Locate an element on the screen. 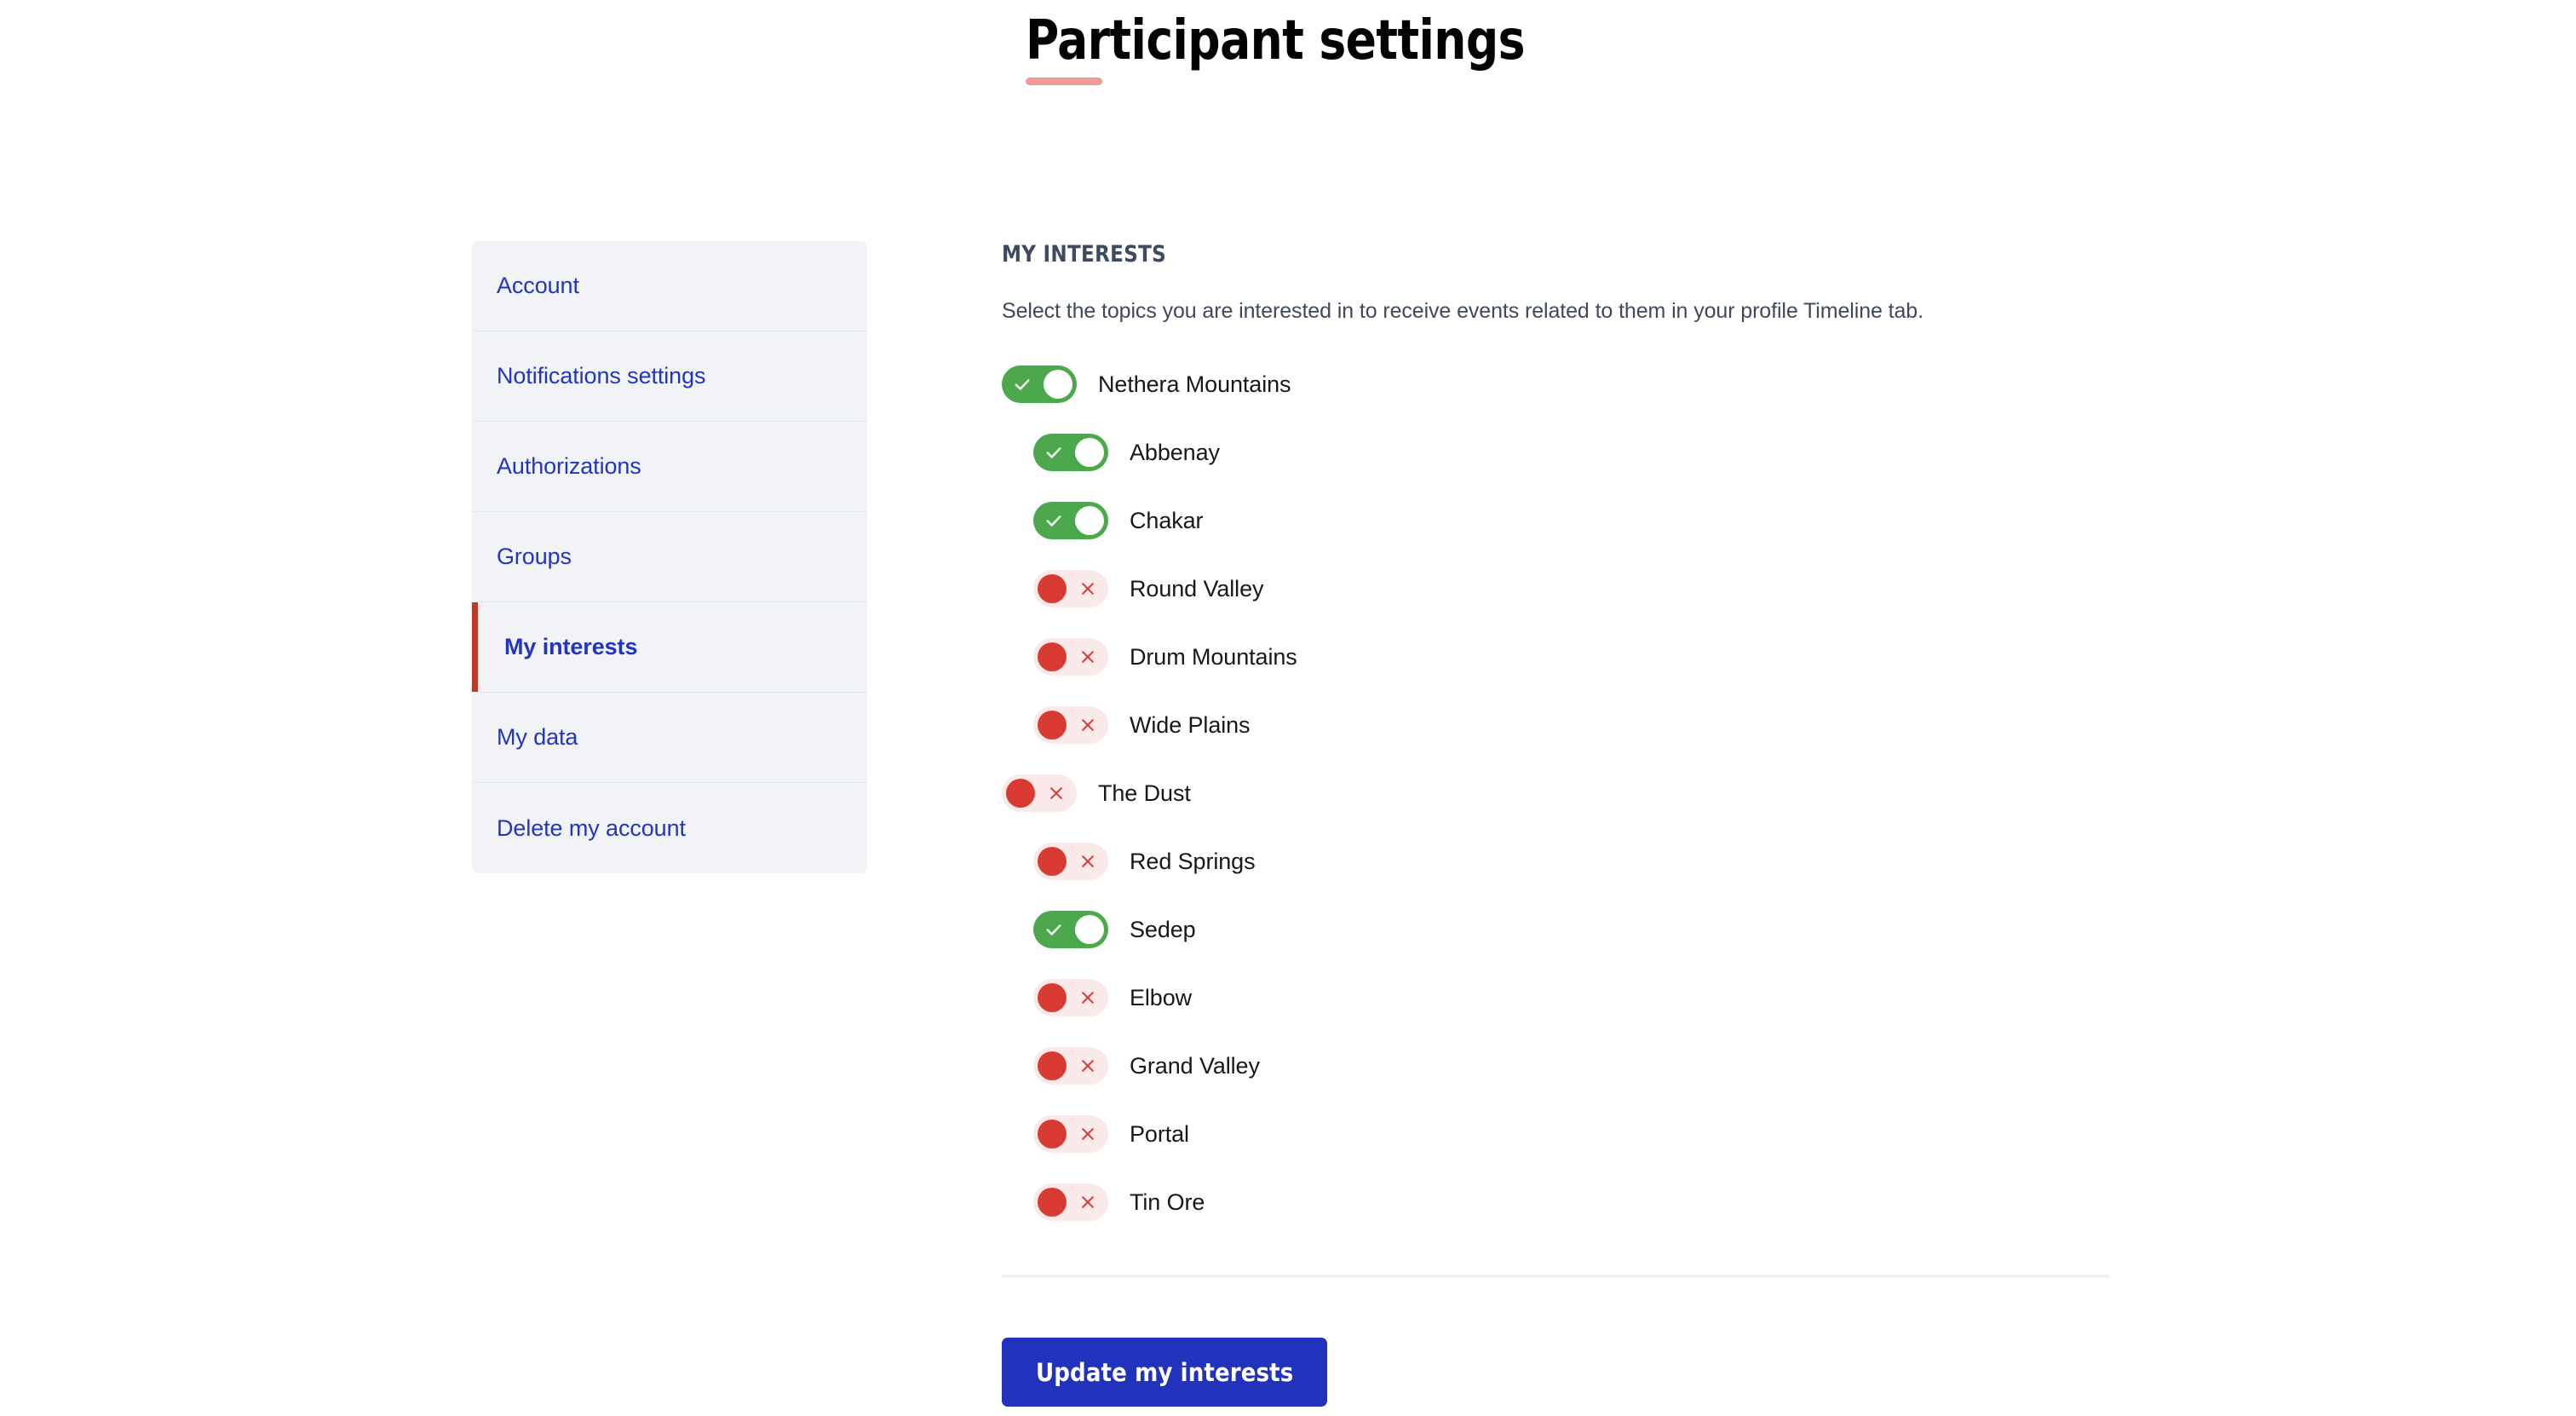 The image size is (2576, 1416). interest-row-drum-mountains: Drum Mountains is located at coordinates (1556, 657).